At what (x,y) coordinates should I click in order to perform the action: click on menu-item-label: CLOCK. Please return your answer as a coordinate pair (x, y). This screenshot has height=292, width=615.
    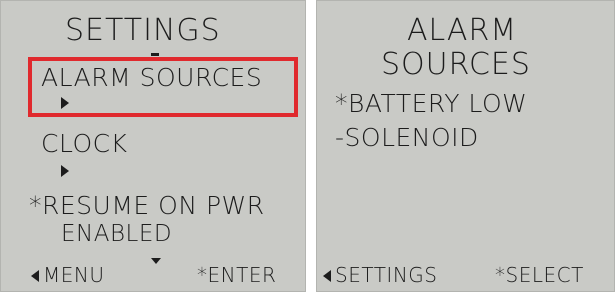
    Looking at the image, I should click on (84, 143).